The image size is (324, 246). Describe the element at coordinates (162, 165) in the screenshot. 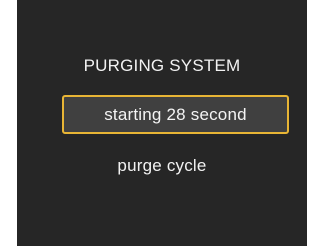

I see `cycle-label: purge cycle` at that location.